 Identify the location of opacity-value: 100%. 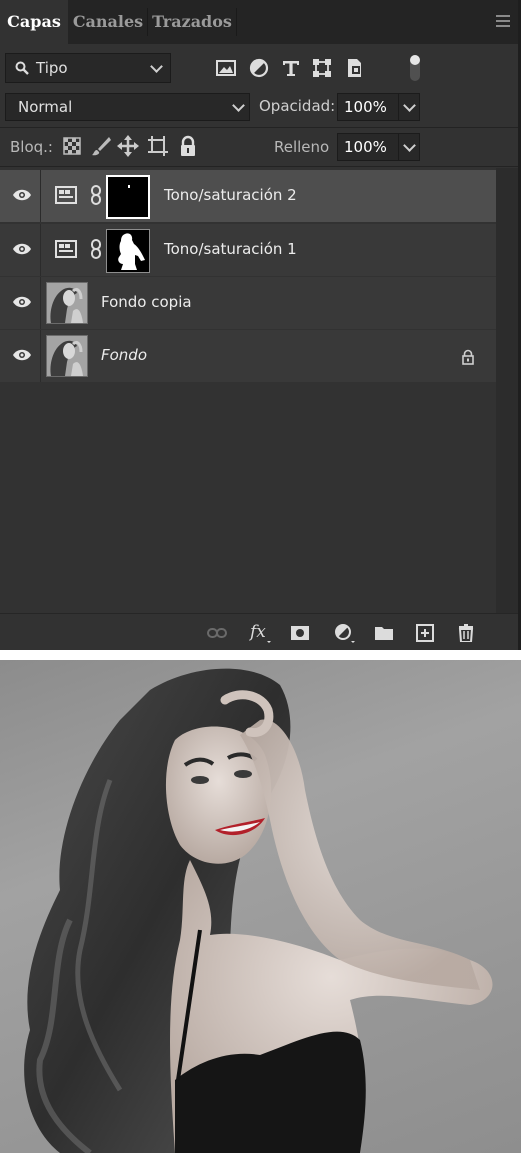
(365, 107).